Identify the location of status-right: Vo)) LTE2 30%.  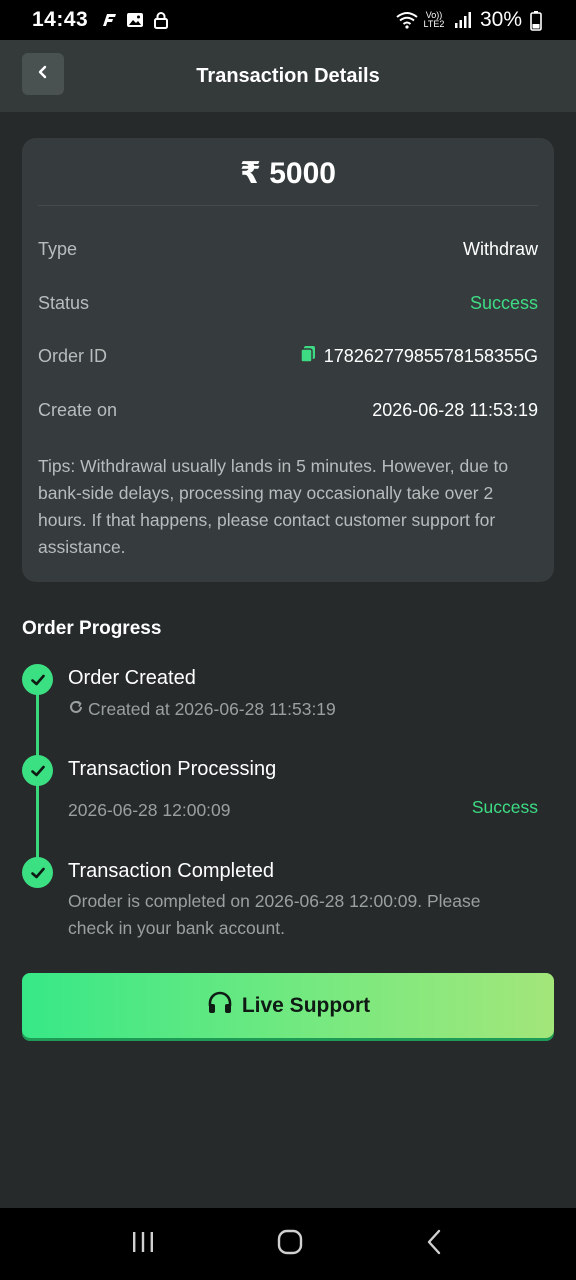
(472, 20).